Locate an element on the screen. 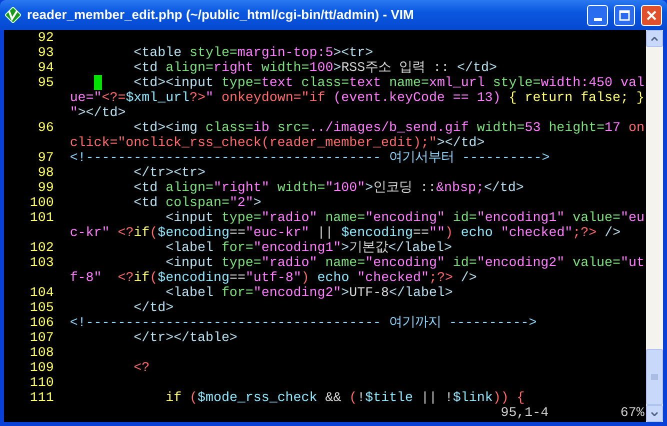 The height and width of the screenshot is (426, 667). window-title: reader_member_edit.php (~/public_html/cgi-bin/tt/admin) - VIM is located at coordinates (221, 15).